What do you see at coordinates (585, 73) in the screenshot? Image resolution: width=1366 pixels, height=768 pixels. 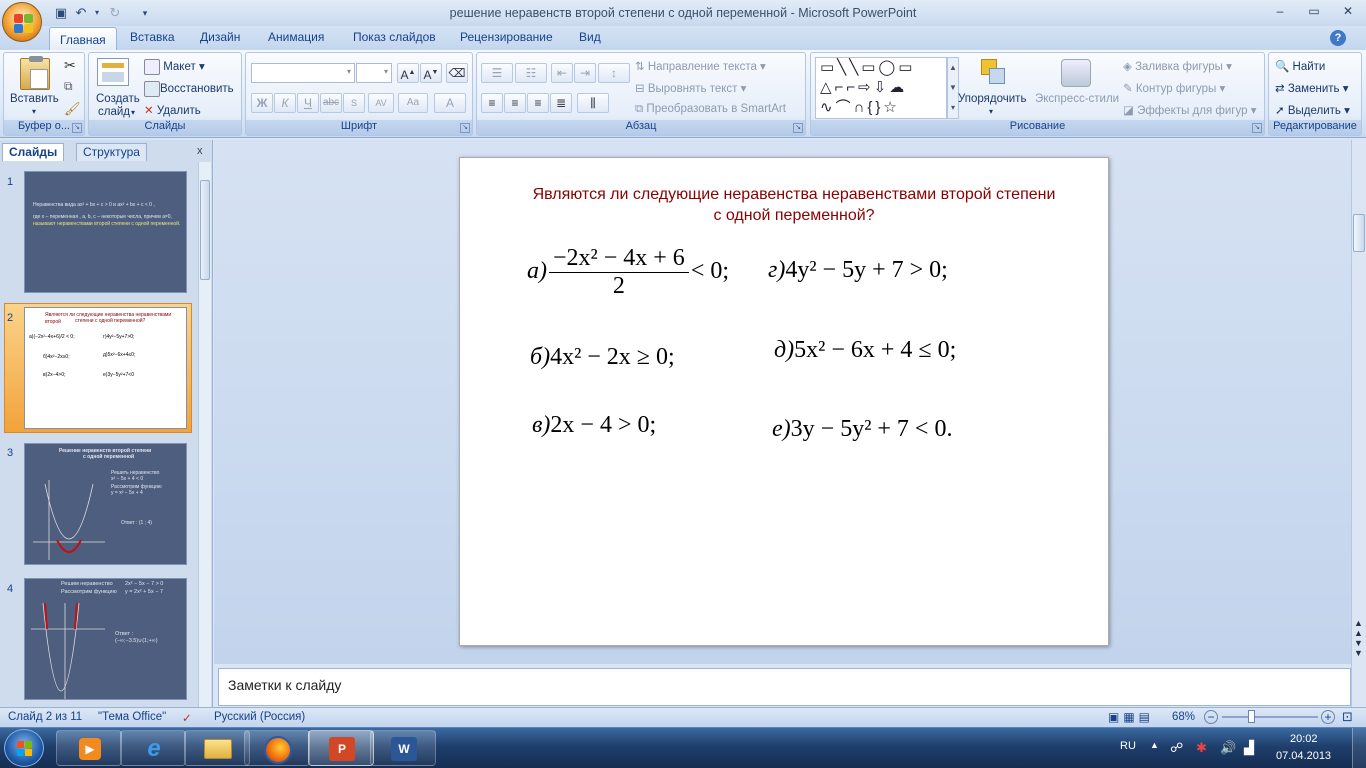 I see `increase-indent-icon: ⇥` at bounding box center [585, 73].